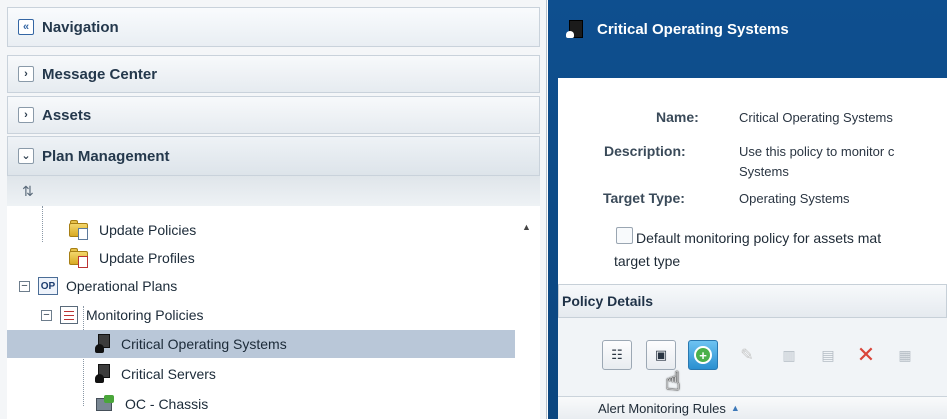  Describe the element at coordinates (608, 301) in the screenshot. I see `policy-details-title: Policy Details` at that location.